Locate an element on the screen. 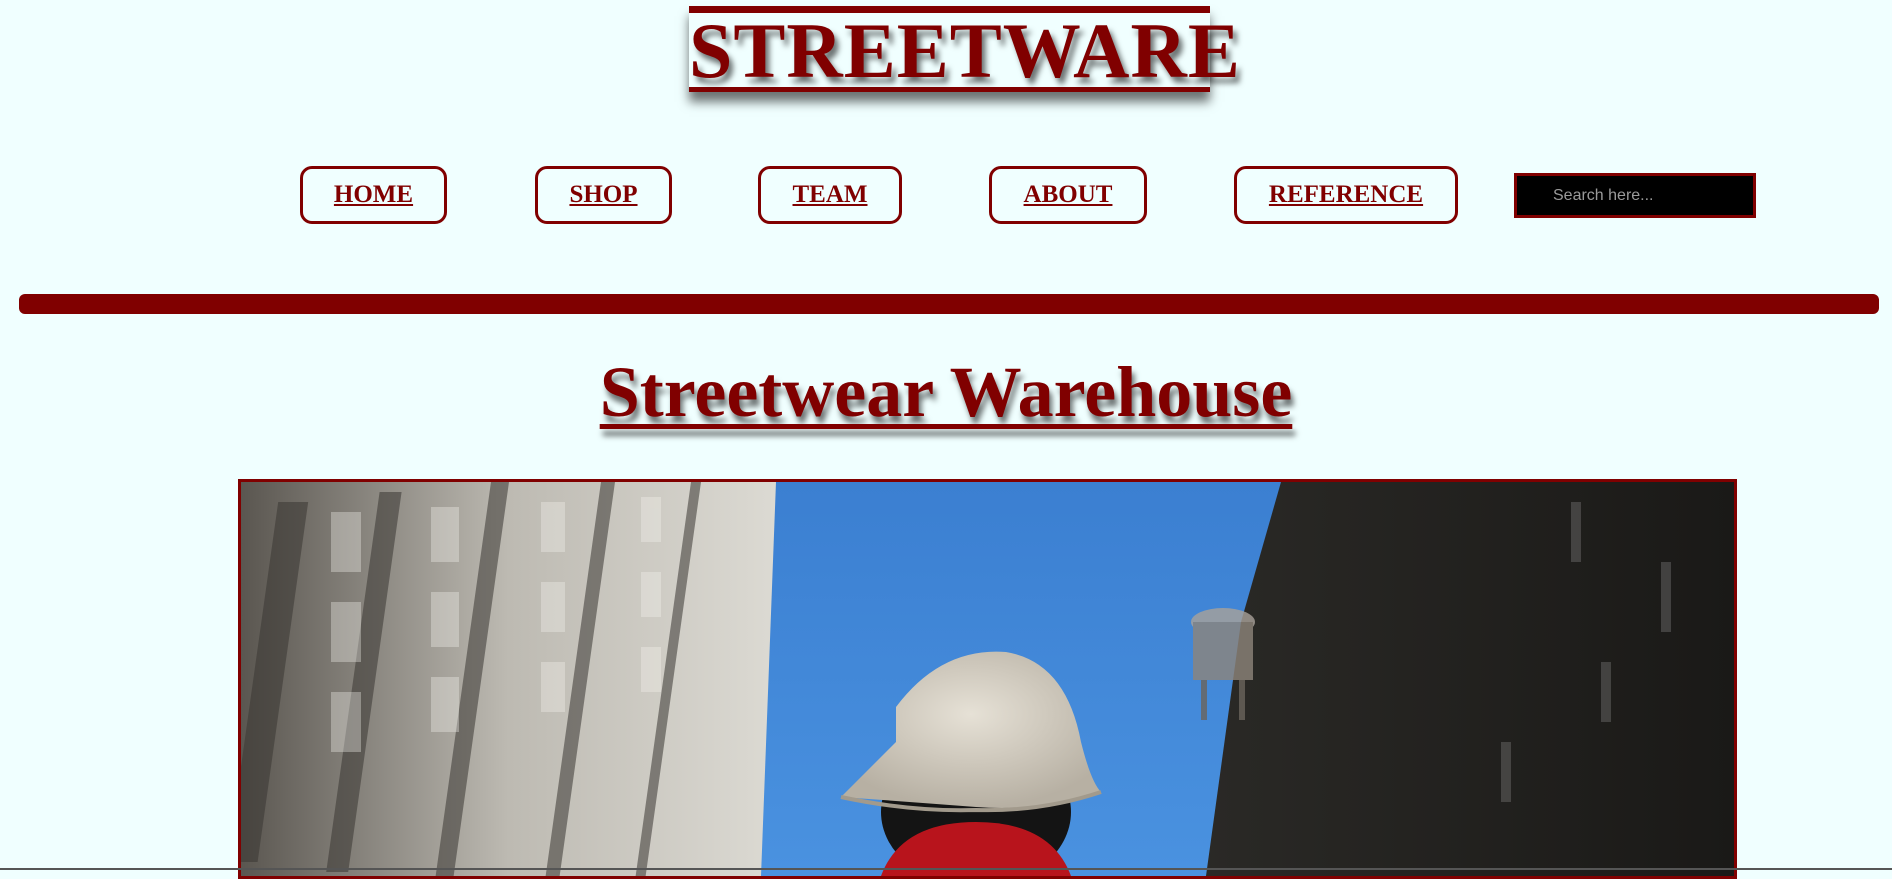  site-logo: STREETWARE is located at coordinates (964, 51).